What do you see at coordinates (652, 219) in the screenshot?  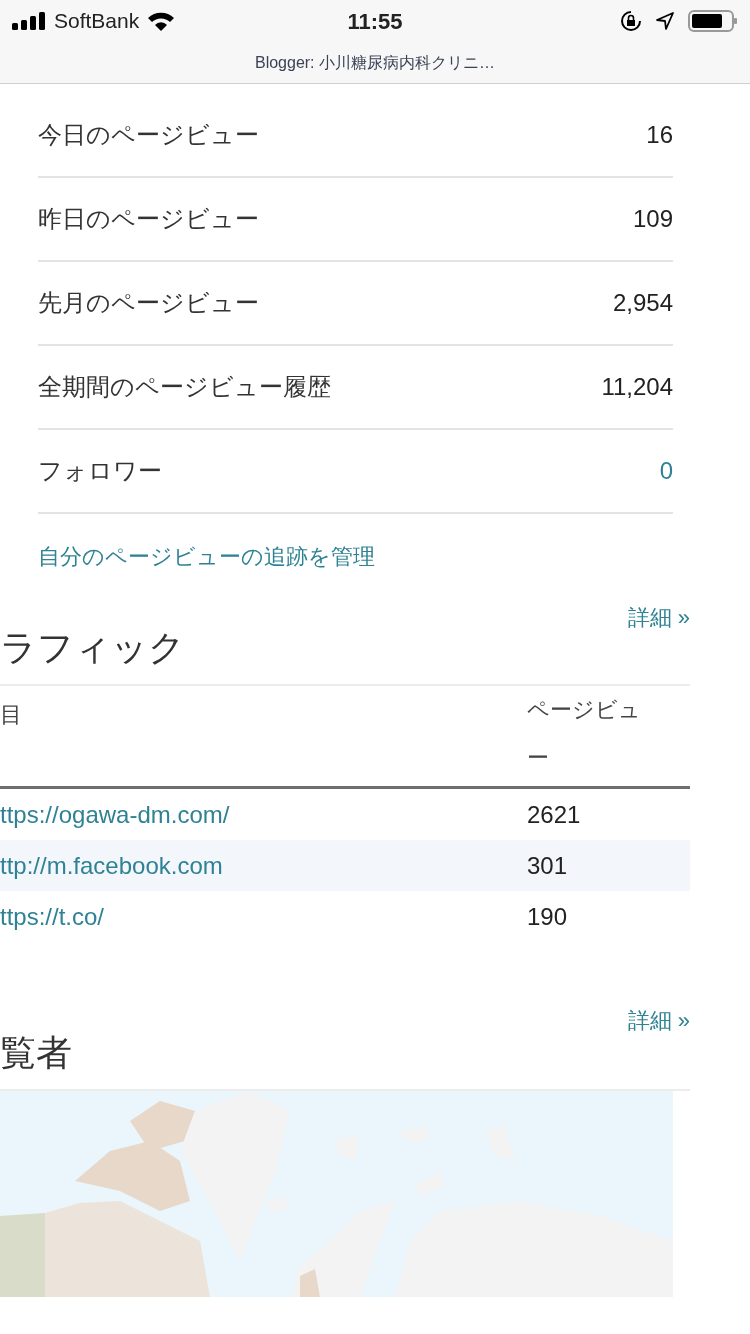 I see `stat-value: 109` at bounding box center [652, 219].